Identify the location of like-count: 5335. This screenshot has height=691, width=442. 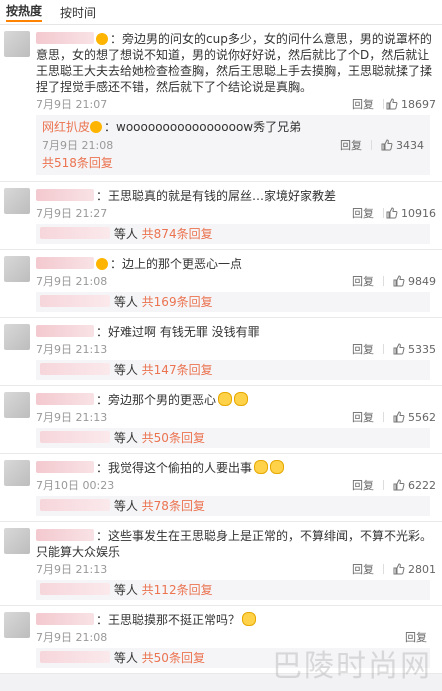
(422, 349).